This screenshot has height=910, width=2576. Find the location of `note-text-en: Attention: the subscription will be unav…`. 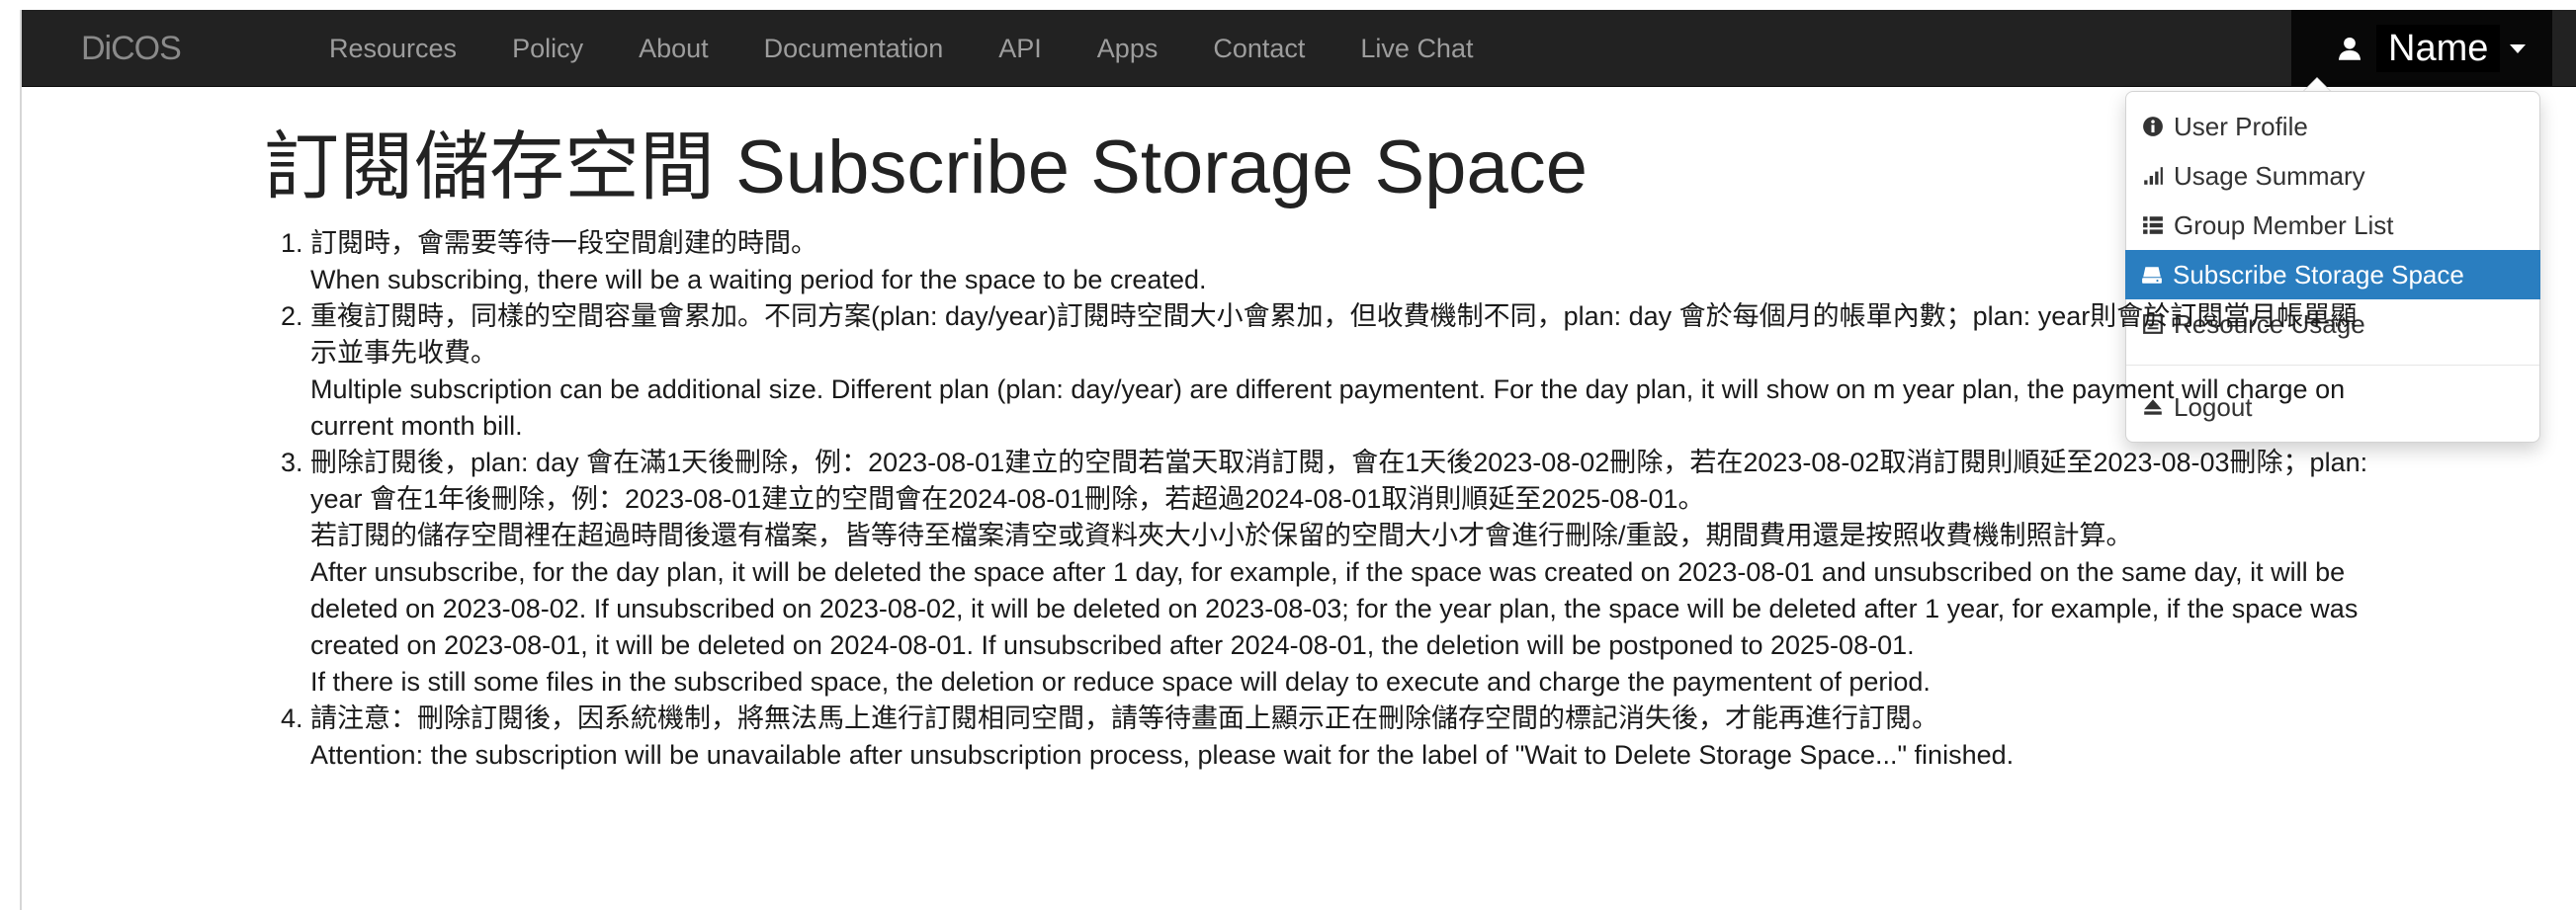

note-text-en: Attention: the subscription will be unav… is located at coordinates (1162, 755).